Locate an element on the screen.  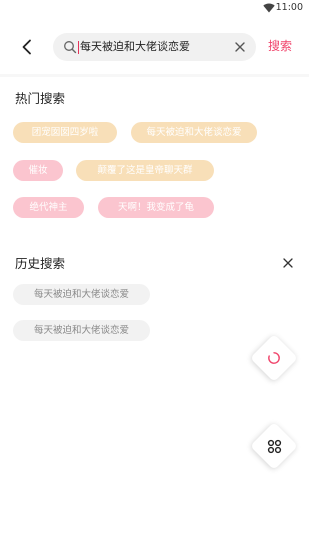
search-bar: 每天被迫和大佬谈恋爱 搜索 is located at coordinates (154, 47).